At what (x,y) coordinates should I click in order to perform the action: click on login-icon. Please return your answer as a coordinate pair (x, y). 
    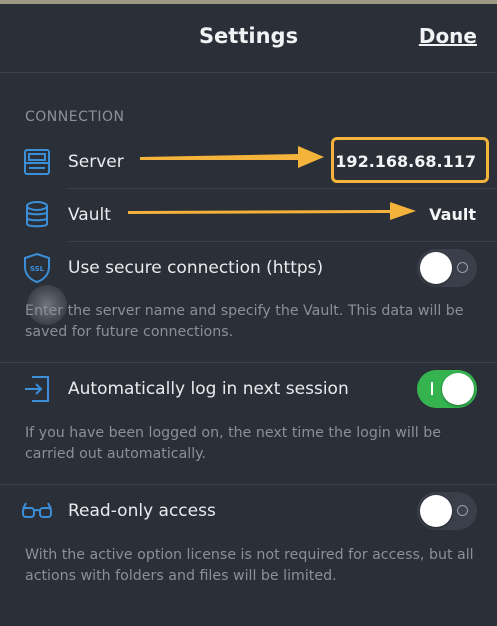
    Looking at the image, I should click on (37, 391).